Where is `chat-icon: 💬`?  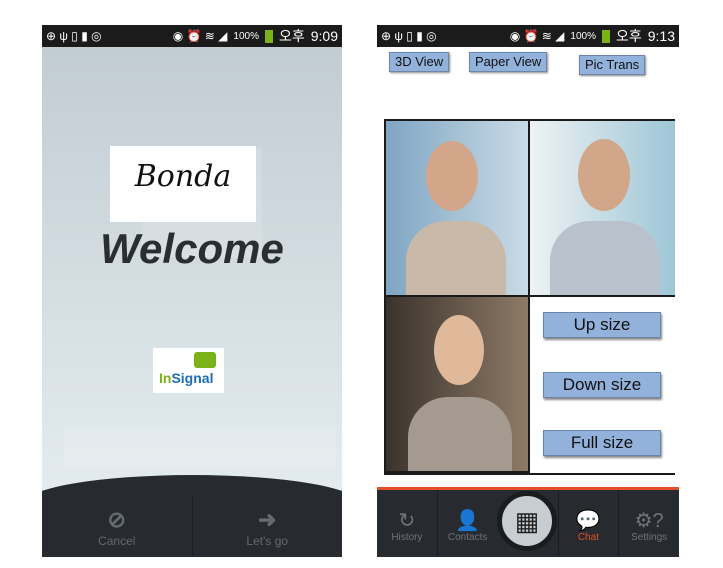 chat-icon: 💬 is located at coordinates (588, 521).